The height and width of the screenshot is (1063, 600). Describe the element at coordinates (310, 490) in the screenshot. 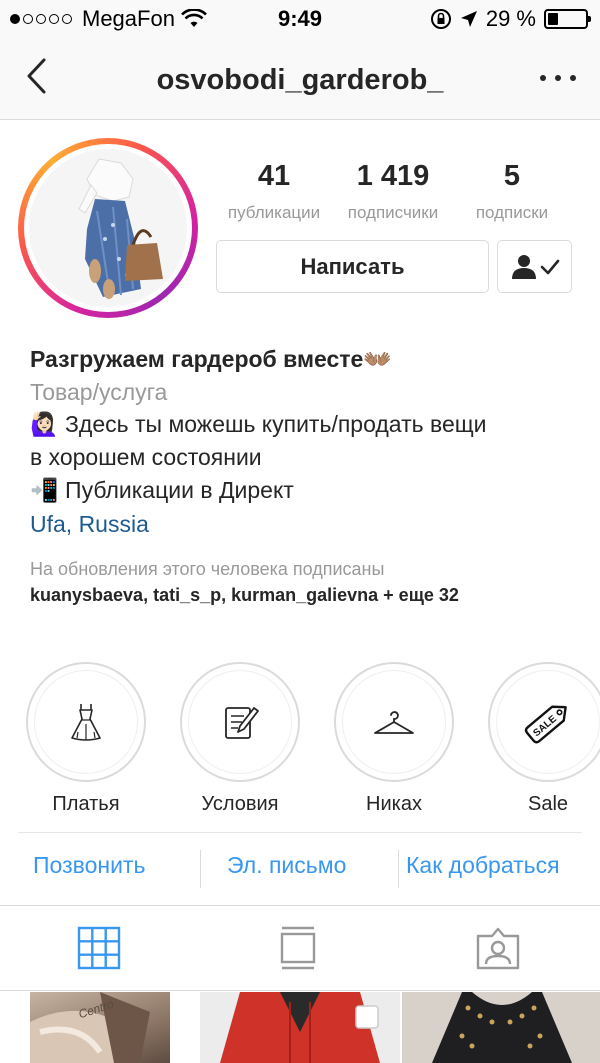

I see `bio-line-3: 📲 Публикации в Директ` at that location.